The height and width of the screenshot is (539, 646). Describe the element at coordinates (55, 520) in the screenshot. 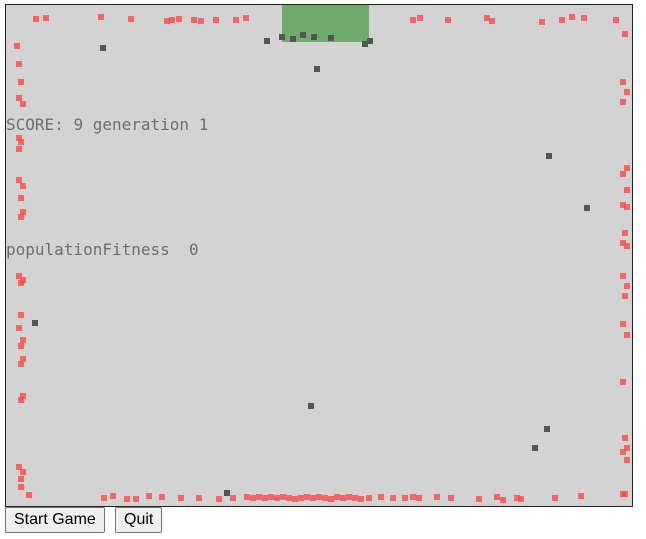

I see `start-game-button: Start Game` at that location.